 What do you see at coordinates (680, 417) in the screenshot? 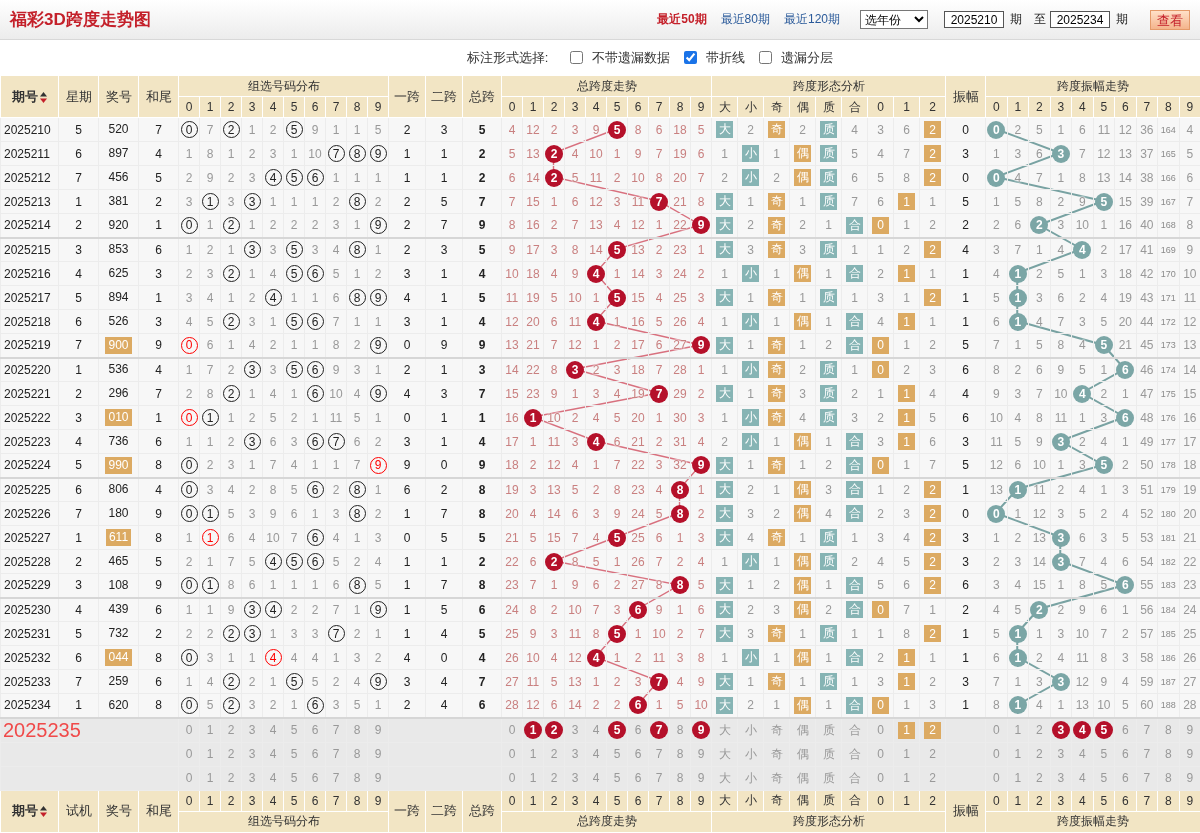
I see `table-cell: 30` at bounding box center [680, 417].